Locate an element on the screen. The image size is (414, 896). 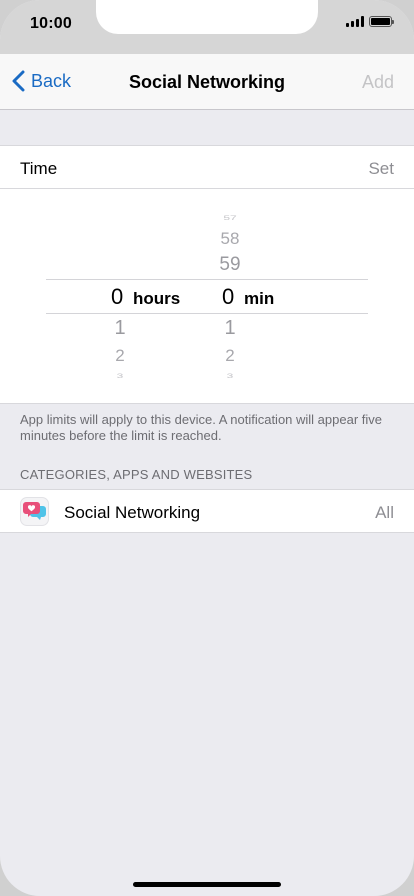
minutes-option: 58 is located at coordinates (230, 239).